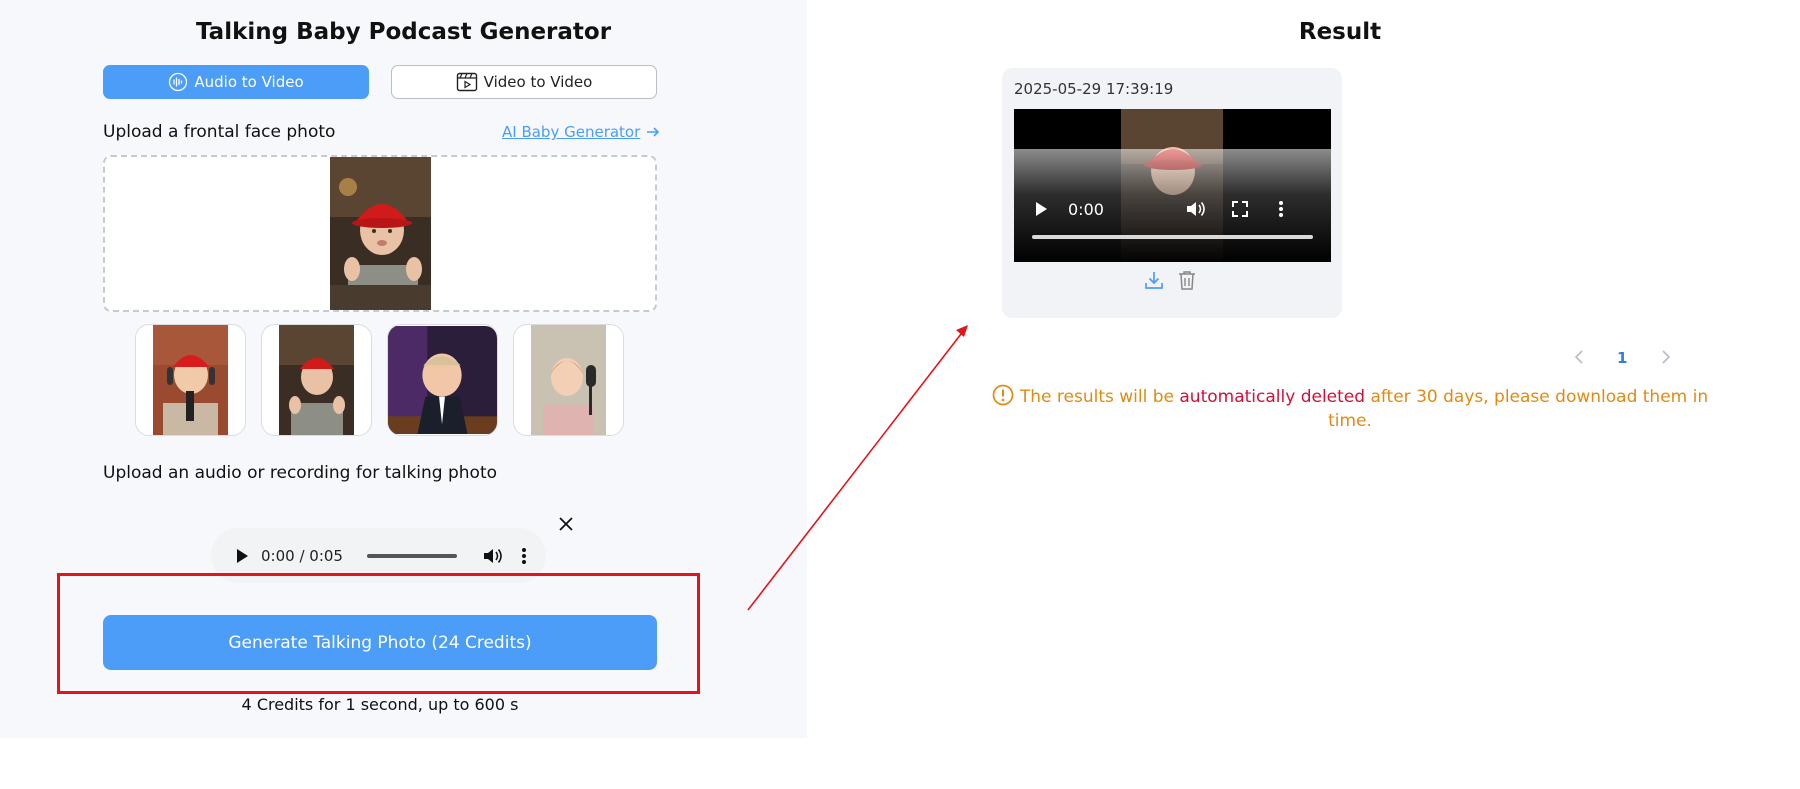 The height and width of the screenshot is (789, 1800). Describe the element at coordinates (1240, 209) in the screenshot. I see `fullscreen-icon` at that location.